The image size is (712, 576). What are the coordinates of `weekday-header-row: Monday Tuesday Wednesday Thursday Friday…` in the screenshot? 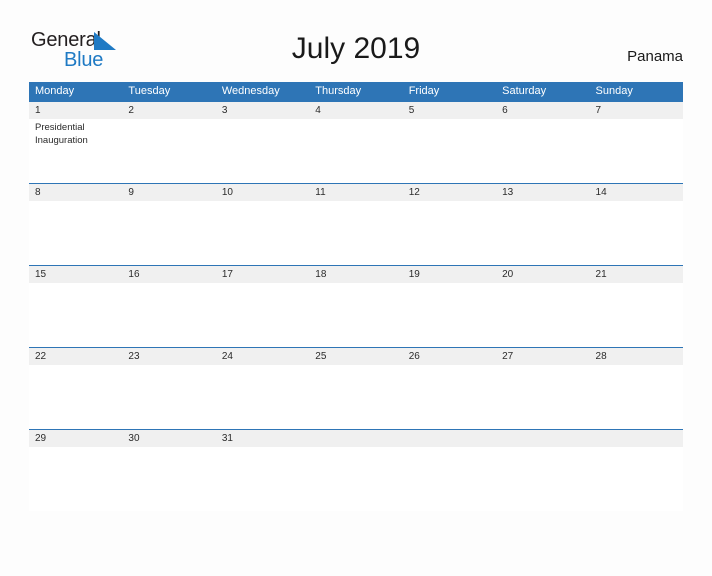 It's located at (356, 91).